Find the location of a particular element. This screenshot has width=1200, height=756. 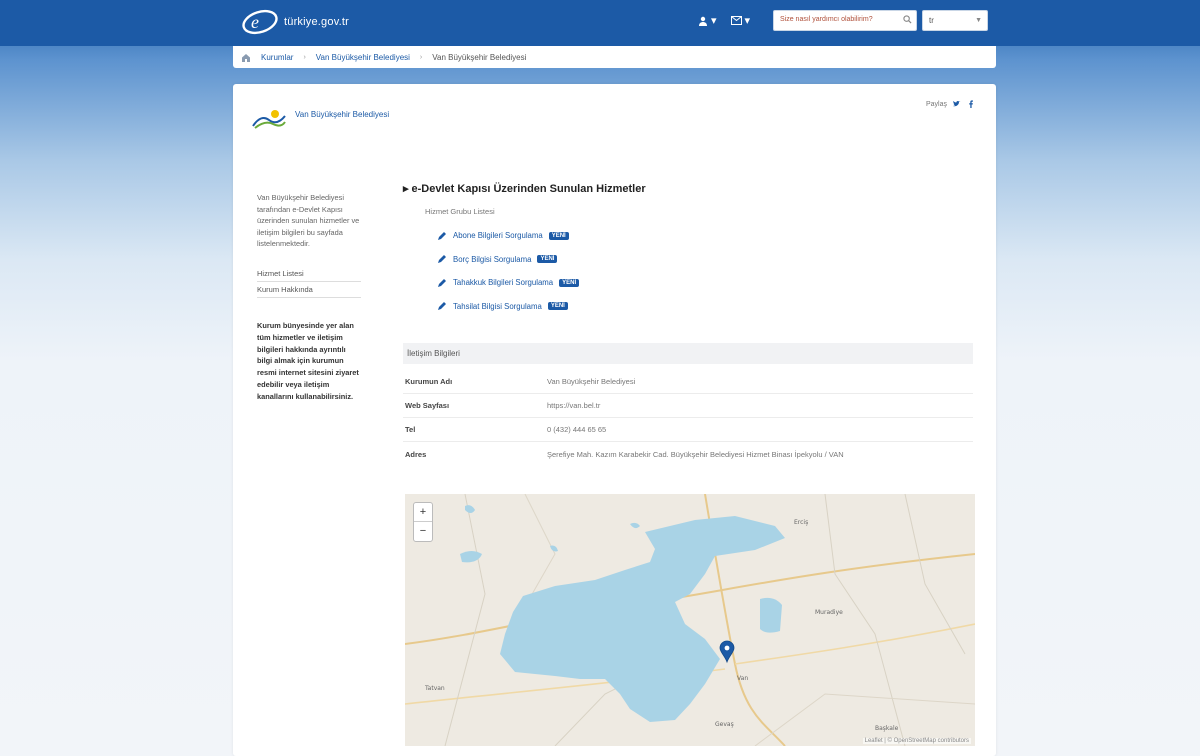

user-menu: ▾ is located at coordinates (707, 20).